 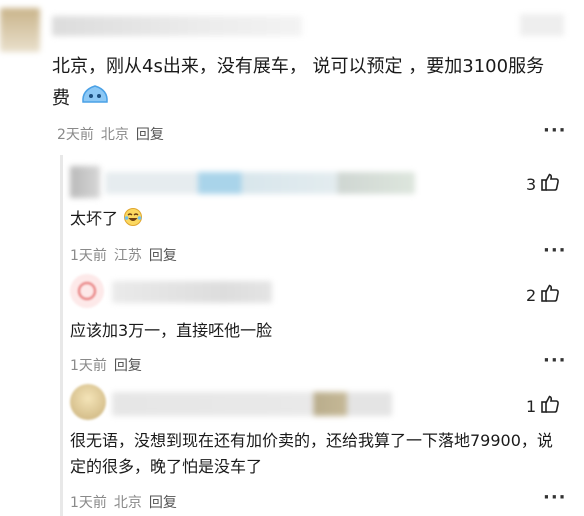 I want to click on reply-1-body: 太坏了, so click(x=94, y=218).